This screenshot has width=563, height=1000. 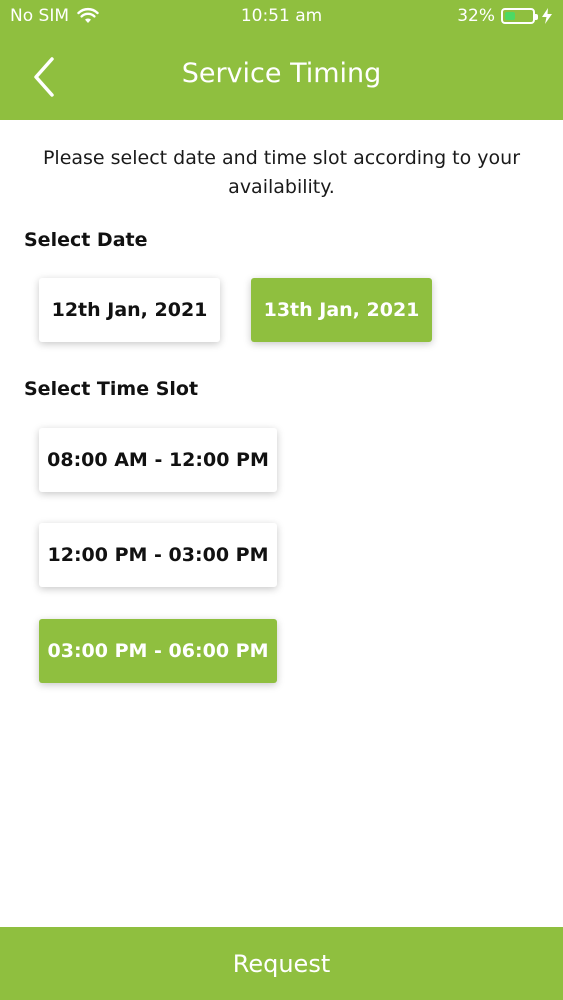 What do you see at coordinates (86, 240) in the screenshot?
I see `select-date-label: Select Date` at bounding box center [86, 240].